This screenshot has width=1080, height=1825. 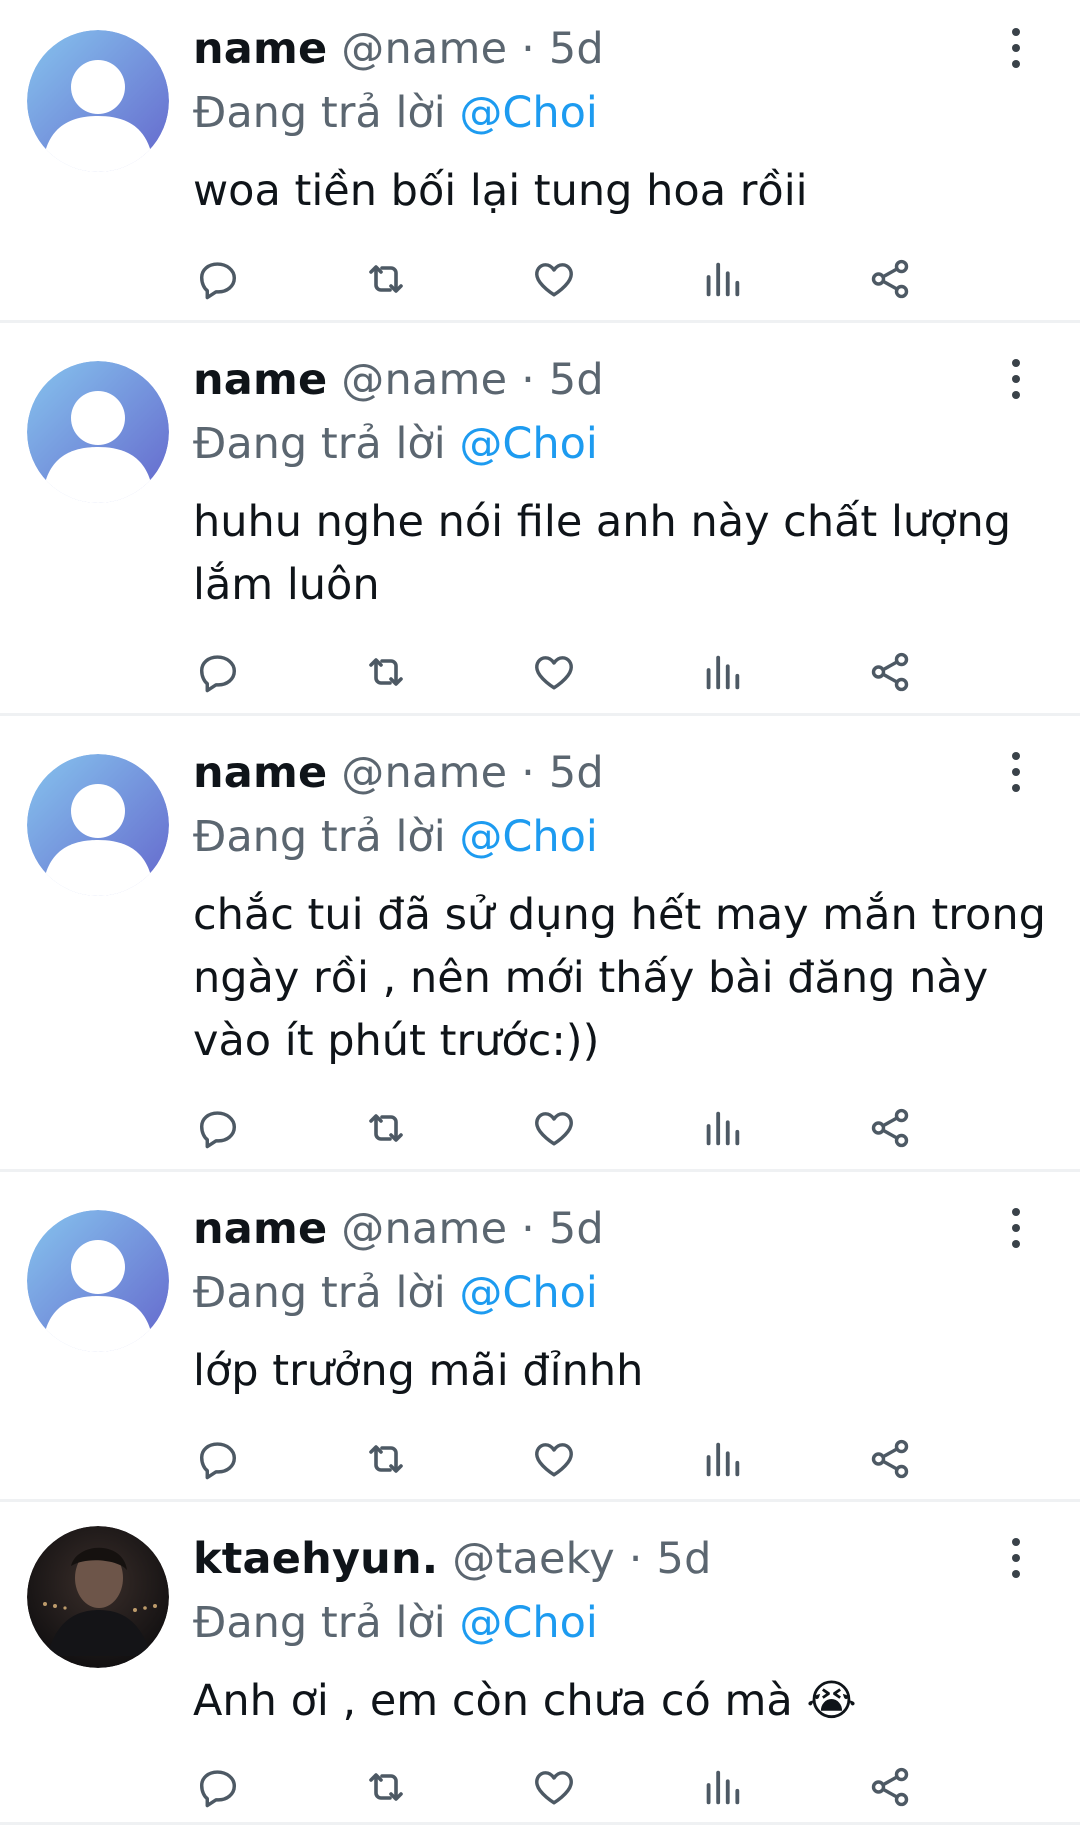 What do you see at coordinates (315, 1559) in the screenshot?
I see `display-name: ktaehyun.` at bounding box center [315, 1559].